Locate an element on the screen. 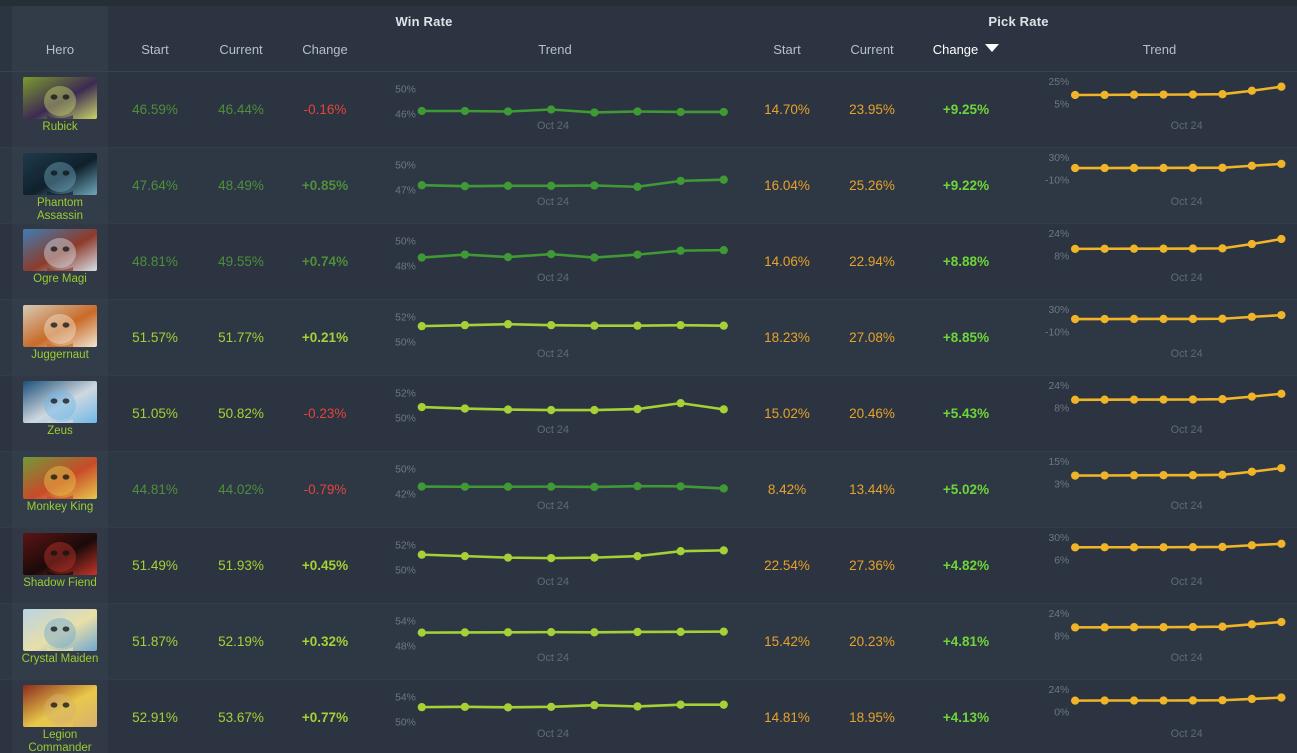 Image resolution: width=1297 pixels, height=753 pixels. column-header-win-start: Start is located at coordinates (155, 49).